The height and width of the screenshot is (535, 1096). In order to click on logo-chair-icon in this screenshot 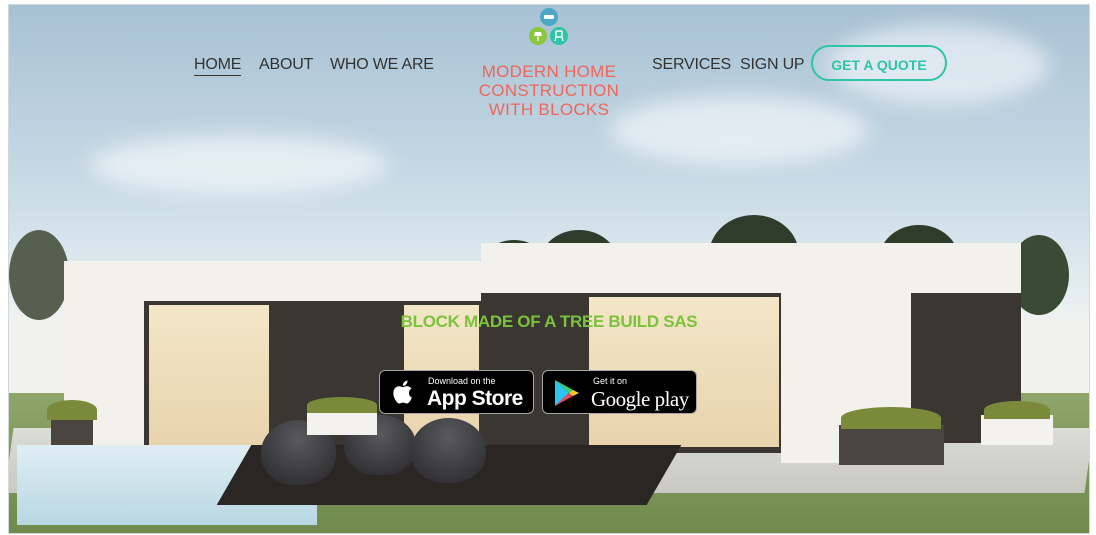, I will do `click(559, 36)`.